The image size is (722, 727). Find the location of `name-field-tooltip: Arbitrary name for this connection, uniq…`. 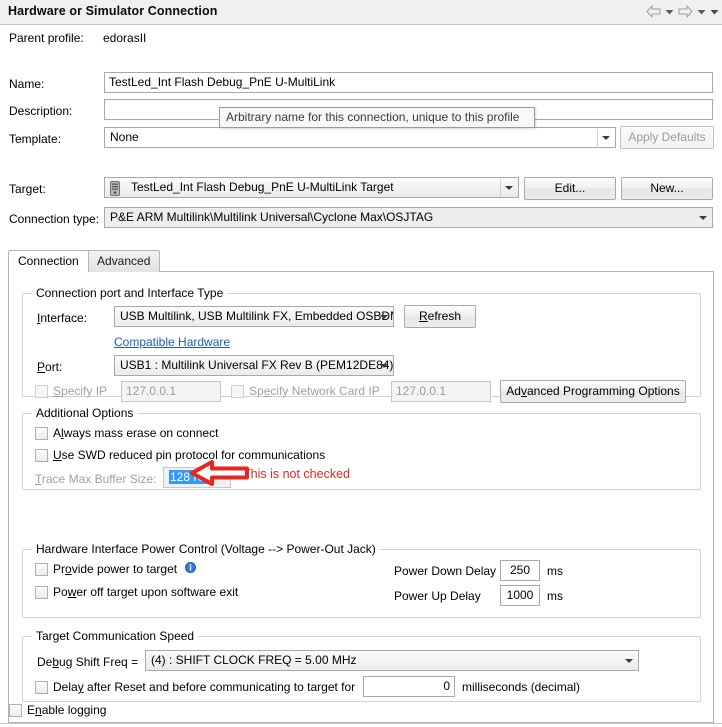

name-field-tooltip: Arbitrary name for this connection, uniq… is located at coordinates (377, 117).